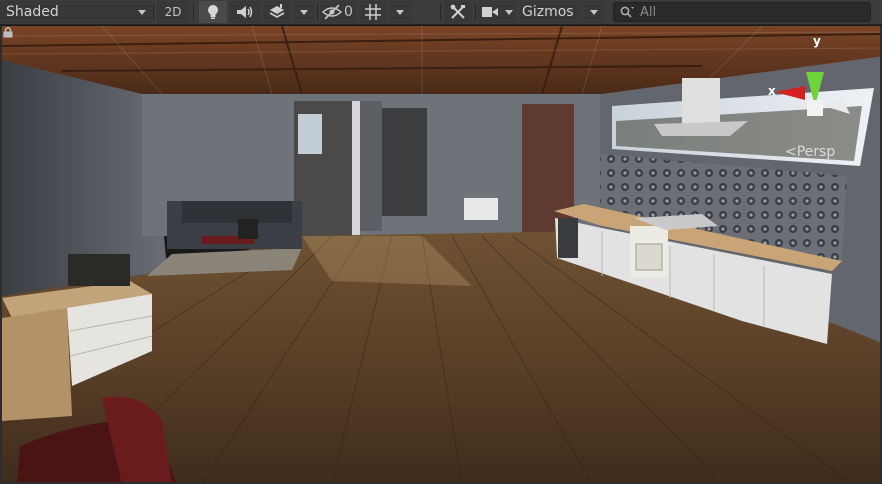 The image size is (882, 484). I want to click on lighting-toggle-button, so click(213, 12).